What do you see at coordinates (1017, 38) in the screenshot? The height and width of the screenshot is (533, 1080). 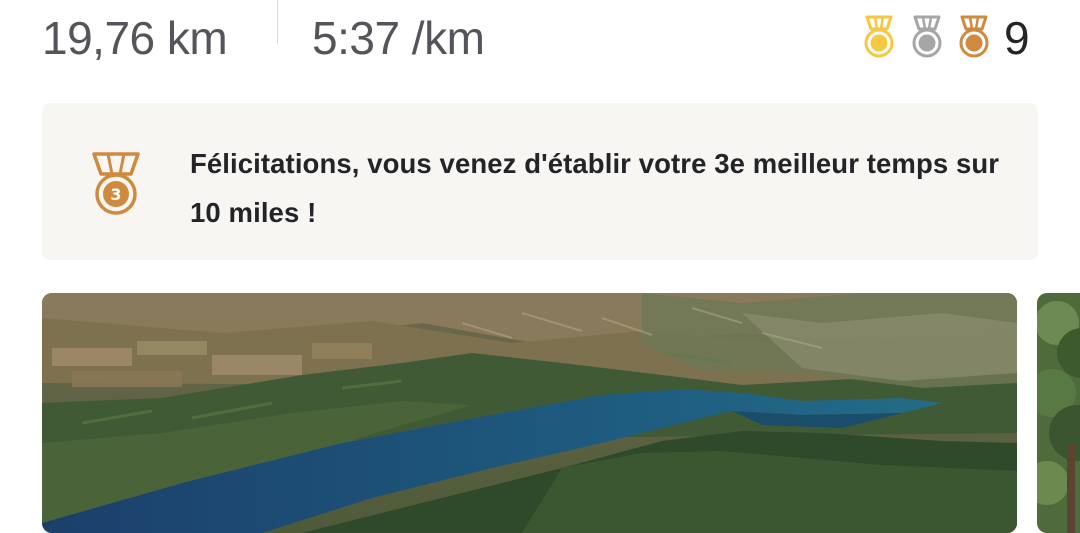 I see `medal-count: 9` at bounding box center [1017, 38].